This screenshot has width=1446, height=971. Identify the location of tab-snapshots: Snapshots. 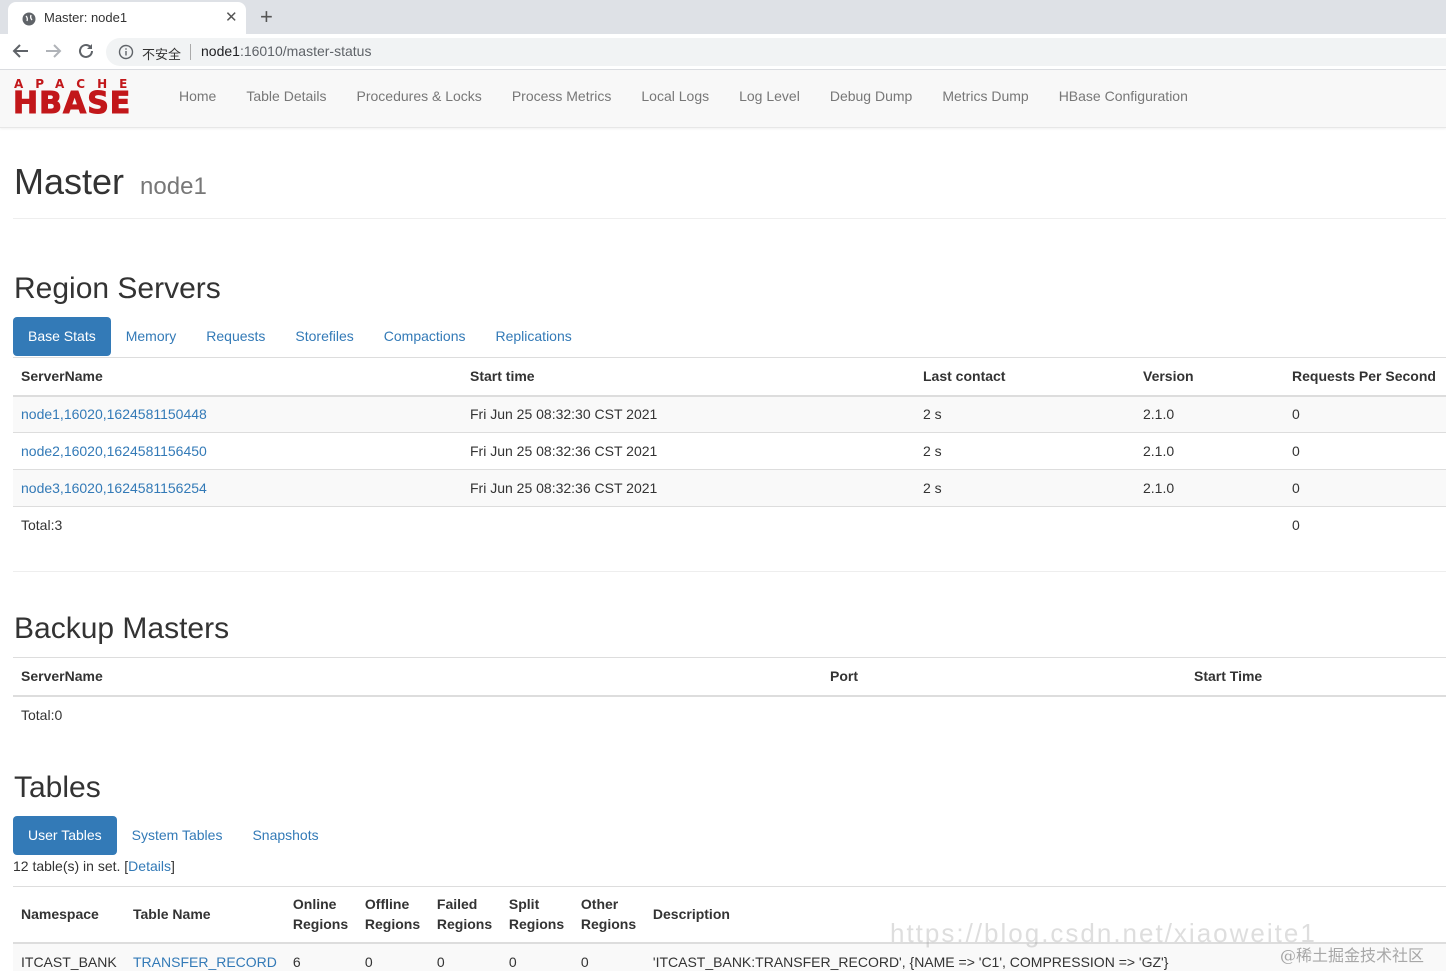
(285, 835).